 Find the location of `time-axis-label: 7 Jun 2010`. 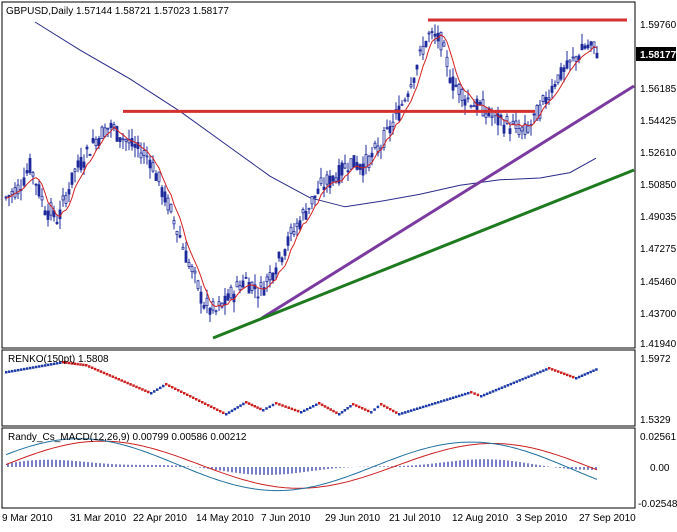

time-axis-label: 7 Jun 2010 is located at coordinates (286, 518).